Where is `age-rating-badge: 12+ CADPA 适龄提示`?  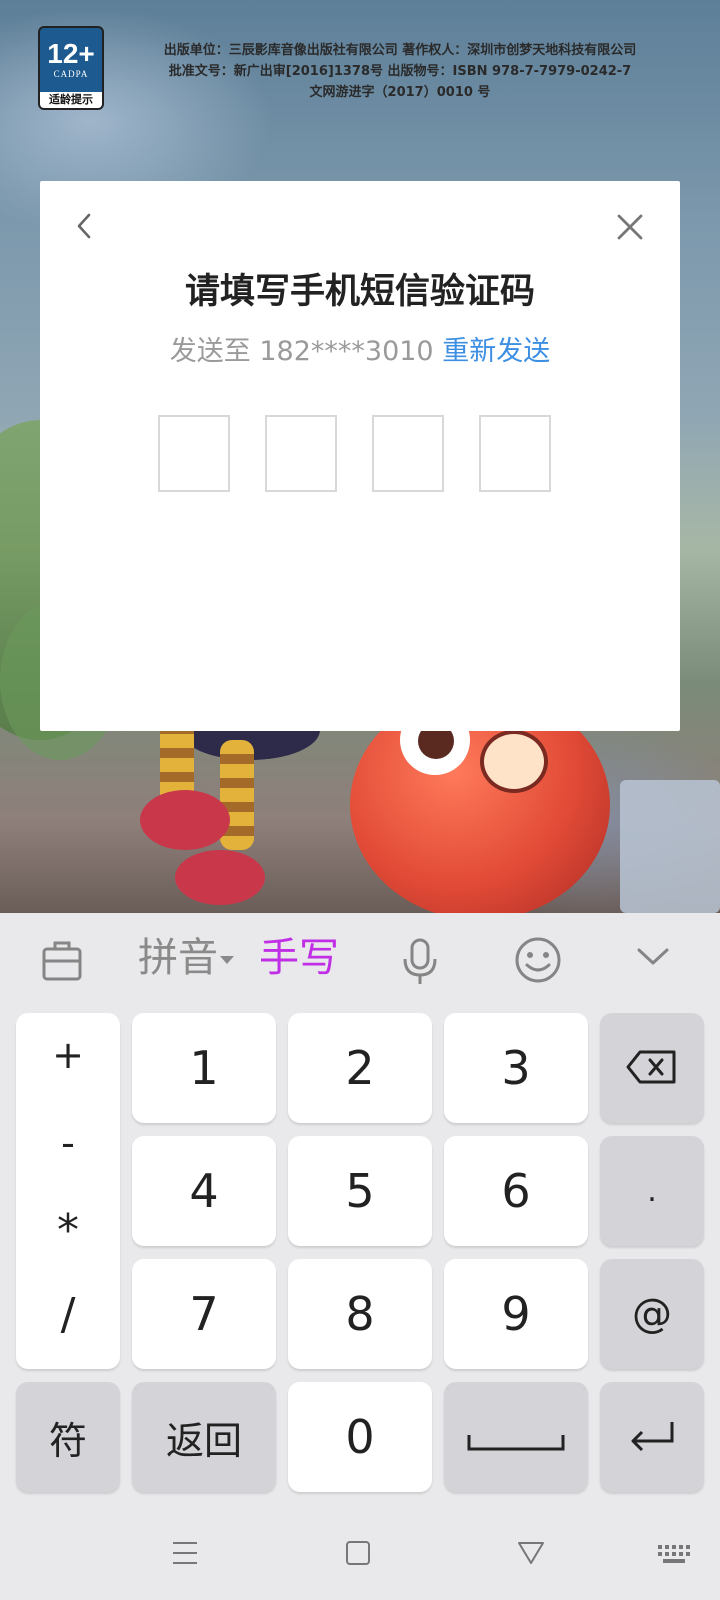
age-rating-badge: 12+ CADPA 适龄提示 is located at coordinates (71, 68).